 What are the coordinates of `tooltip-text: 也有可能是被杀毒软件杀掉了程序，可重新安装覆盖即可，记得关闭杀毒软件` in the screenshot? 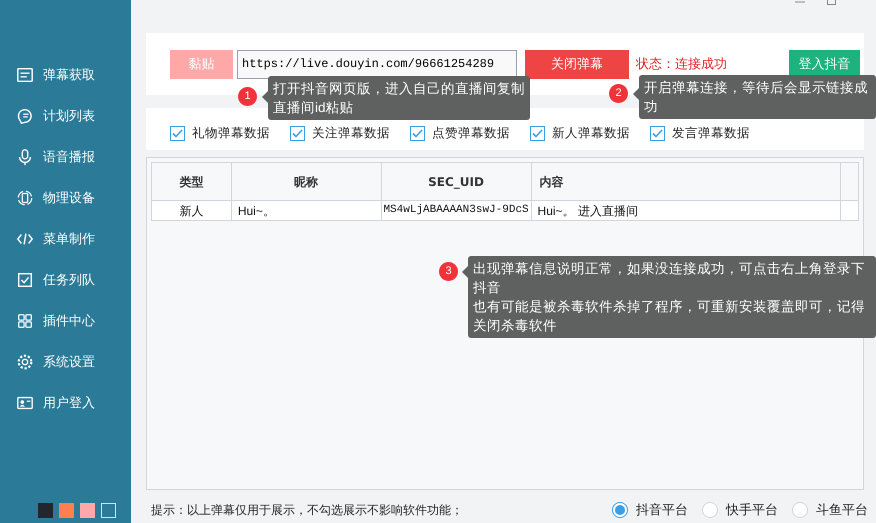 It's located at (669, 316).